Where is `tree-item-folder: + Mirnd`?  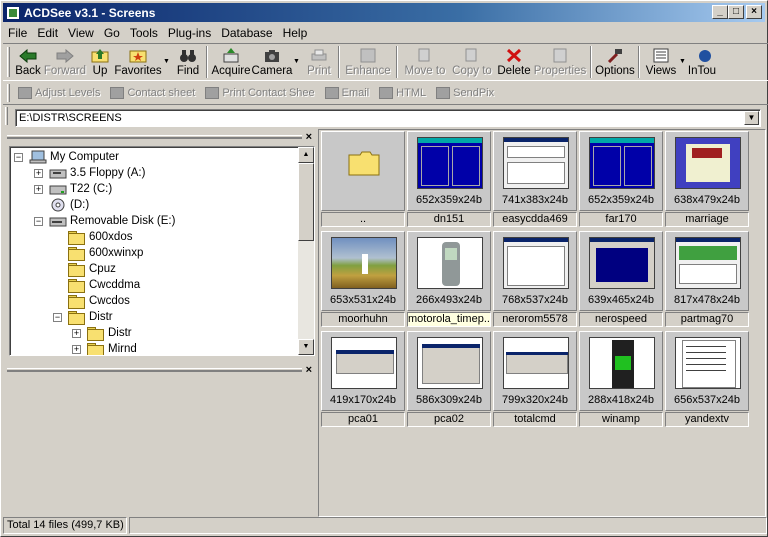 tree-item-folder: + Mirnd is located at coordinates (104, 348).